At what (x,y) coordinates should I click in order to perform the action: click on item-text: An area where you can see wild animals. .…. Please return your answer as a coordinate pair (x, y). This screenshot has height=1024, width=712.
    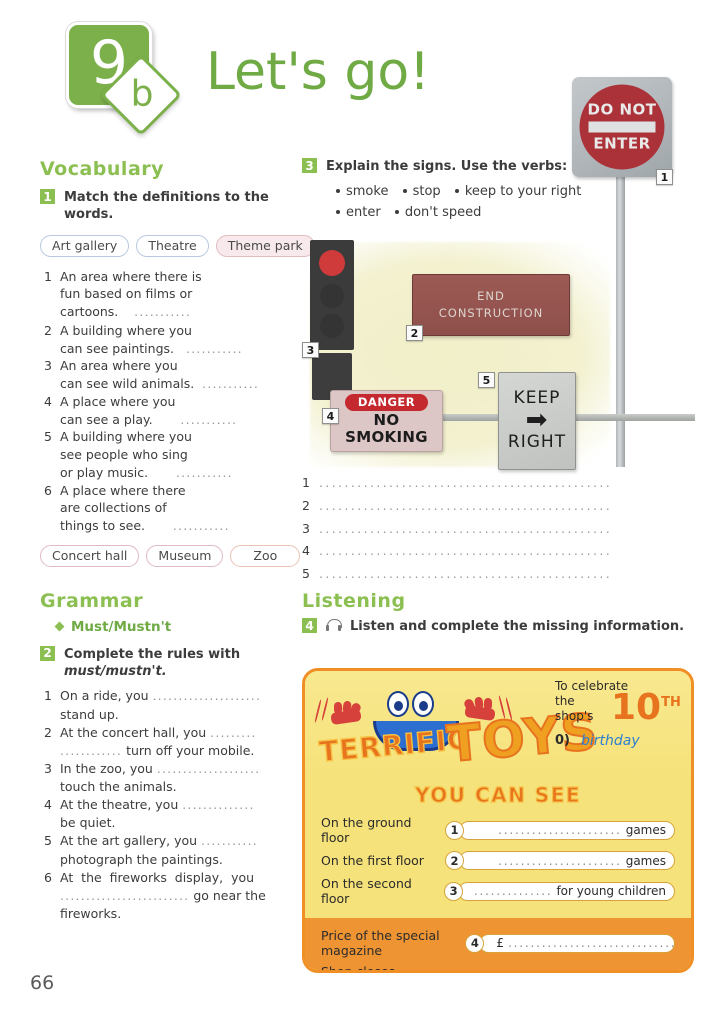
    Looking at the image, I should click on (160, 375).